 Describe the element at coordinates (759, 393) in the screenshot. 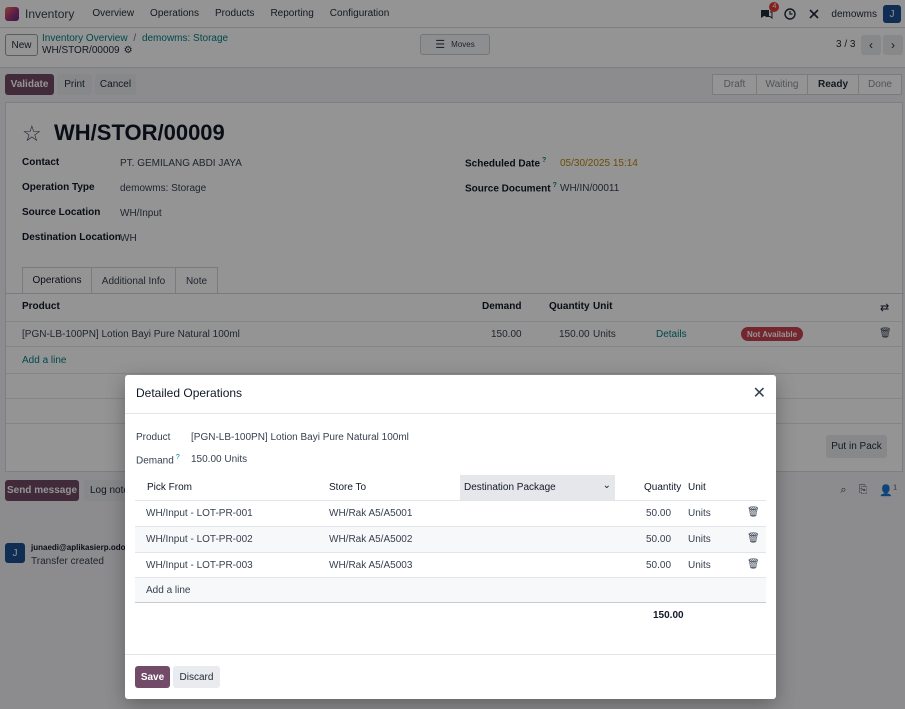

I see `close-icon: ✕` at that location.